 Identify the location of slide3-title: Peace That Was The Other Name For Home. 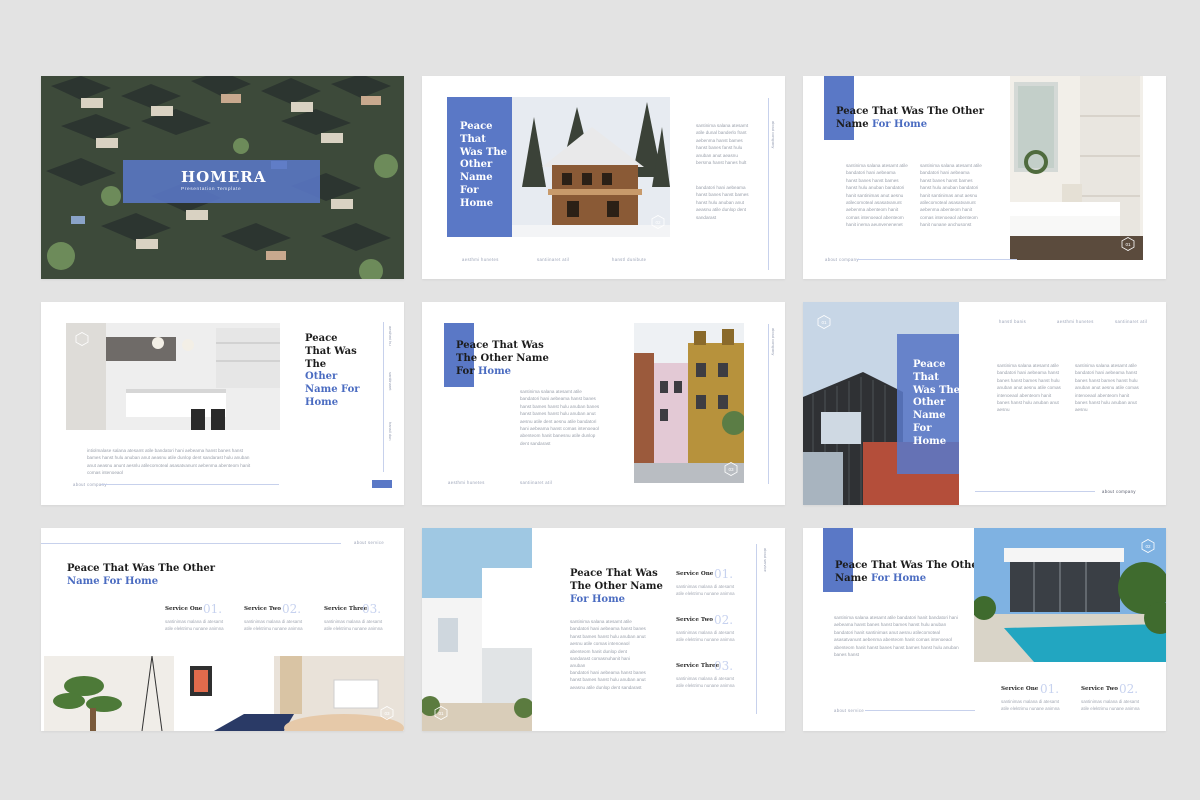
(921, 119).